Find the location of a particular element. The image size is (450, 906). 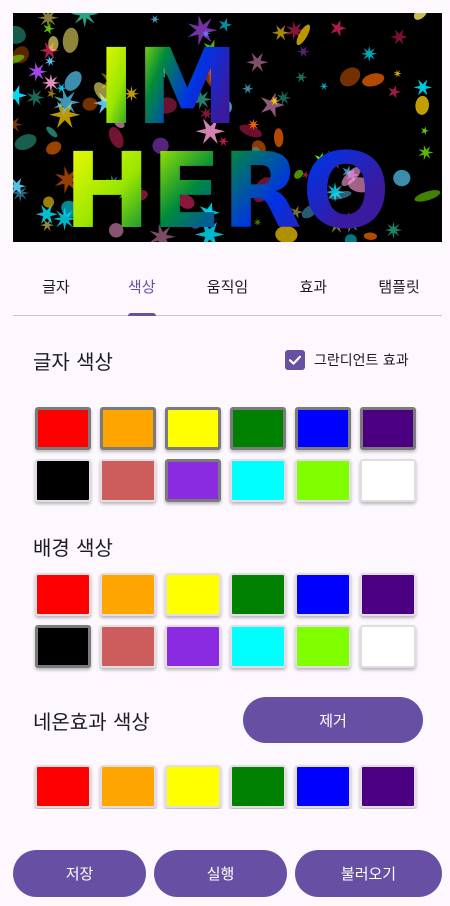

save-button: 저장 is located at coordinates (79, 873).